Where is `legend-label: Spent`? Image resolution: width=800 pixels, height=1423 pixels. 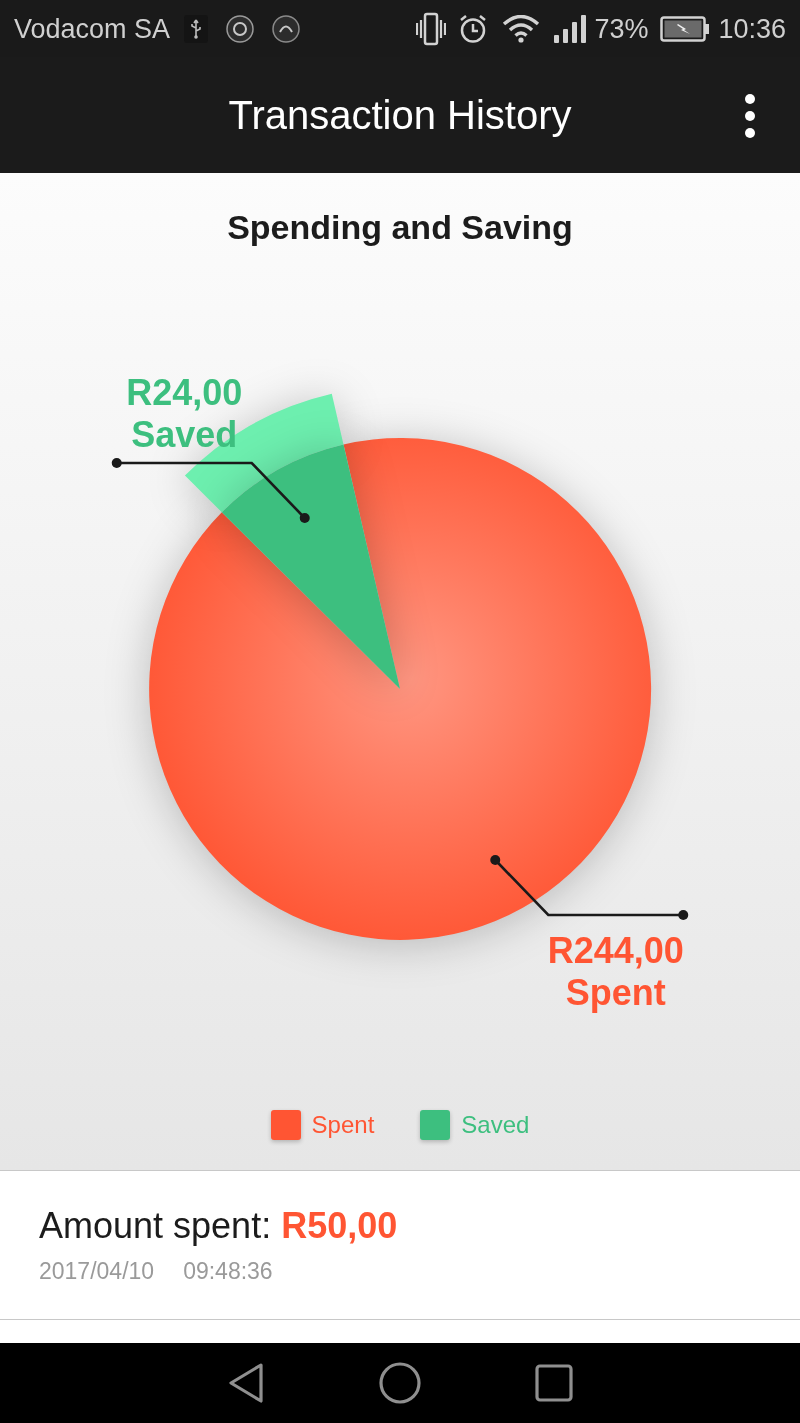 legend-label: Spent is located at coordinates (343, 1125).